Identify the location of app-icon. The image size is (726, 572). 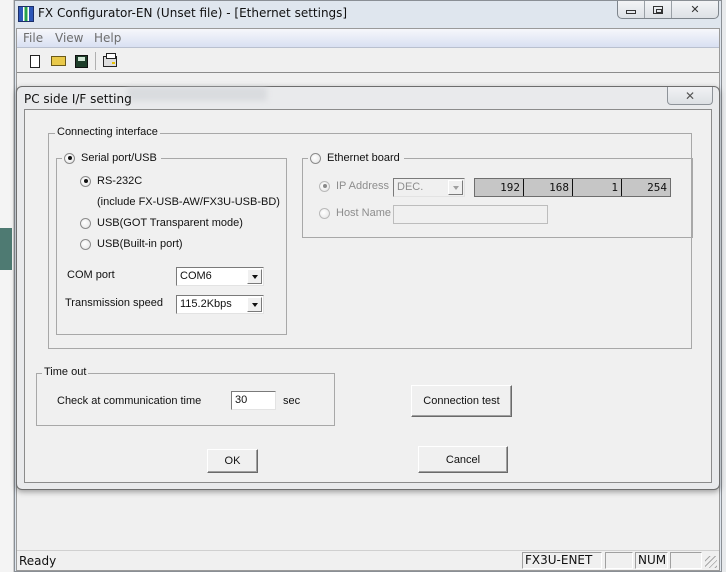
(26, 14).